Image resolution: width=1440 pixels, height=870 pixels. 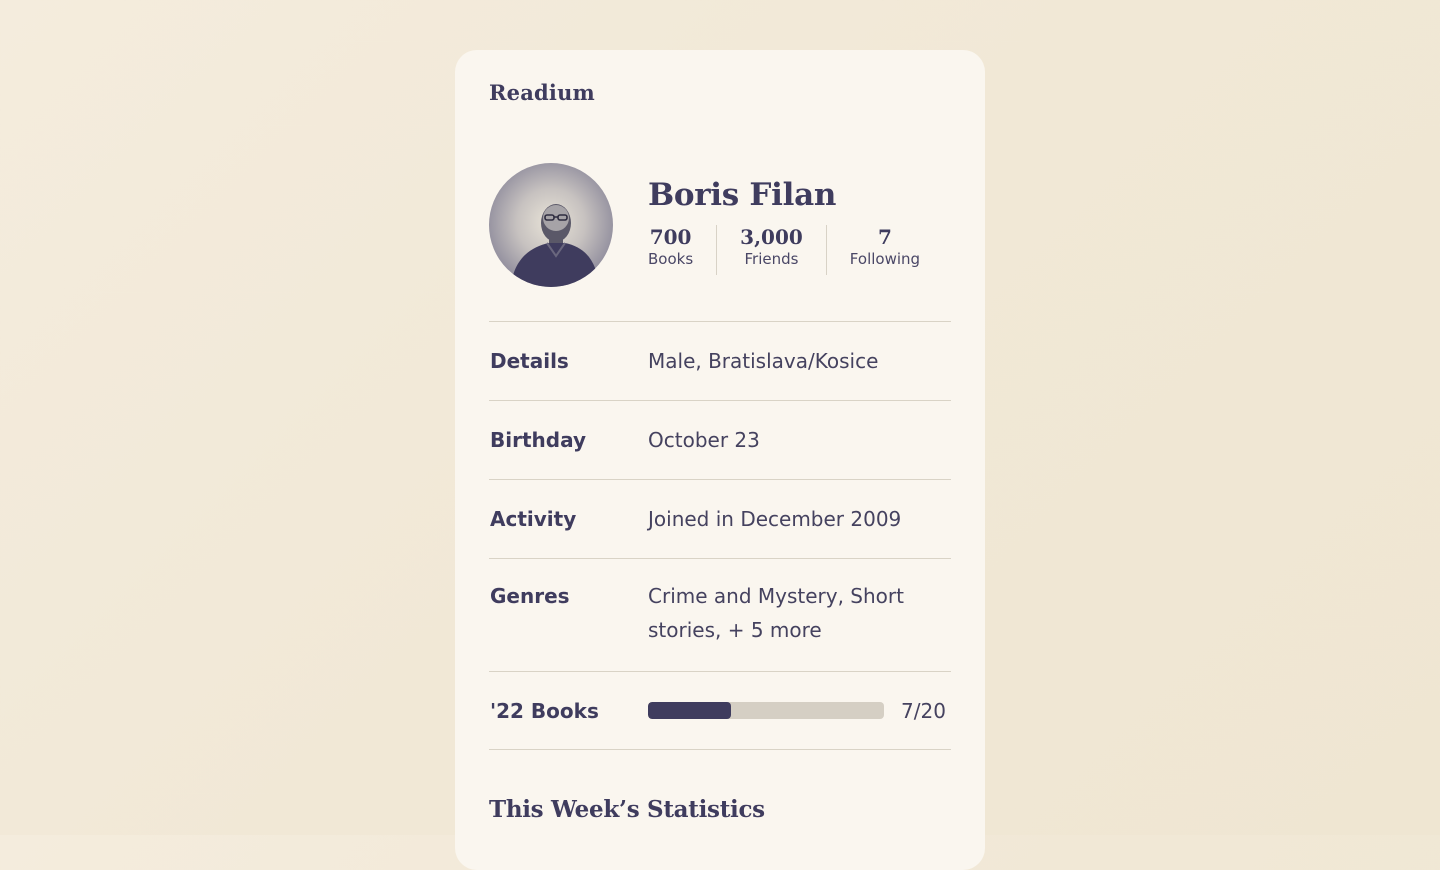 I want to click on details-row: Details Male, Bratislava/Kosice, so click(x=720, y=360).